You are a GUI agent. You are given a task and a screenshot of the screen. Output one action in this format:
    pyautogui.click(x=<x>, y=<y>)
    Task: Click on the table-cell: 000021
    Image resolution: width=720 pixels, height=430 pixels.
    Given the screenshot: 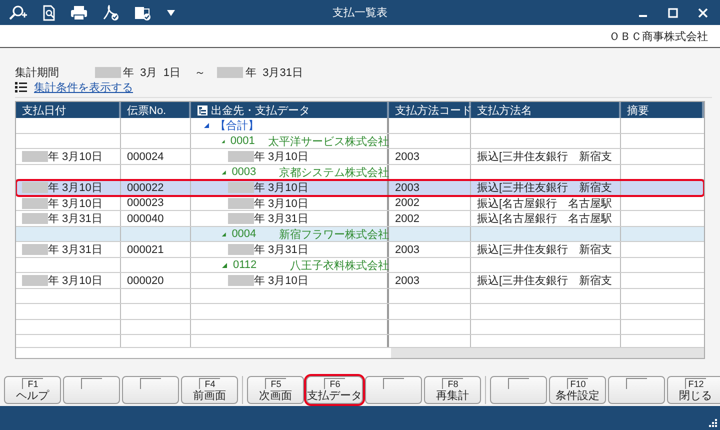 What is the action you would take?
    pyautogui.click(x=145, y=250)
    